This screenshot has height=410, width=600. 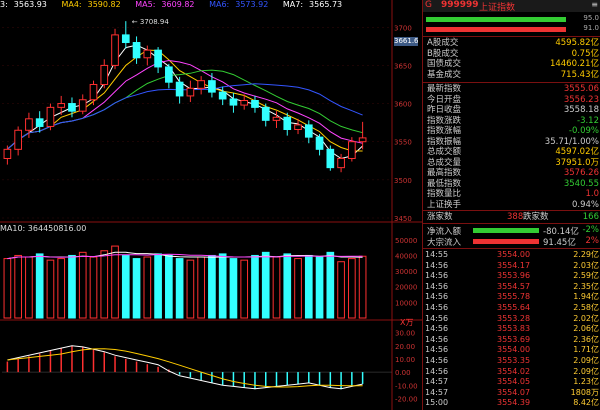 What do you see at coordinates (511, 382) in the screenshot?
I see `tick-row: 14:57 3554.05 1.23亿` at bounding box center [511, 382].